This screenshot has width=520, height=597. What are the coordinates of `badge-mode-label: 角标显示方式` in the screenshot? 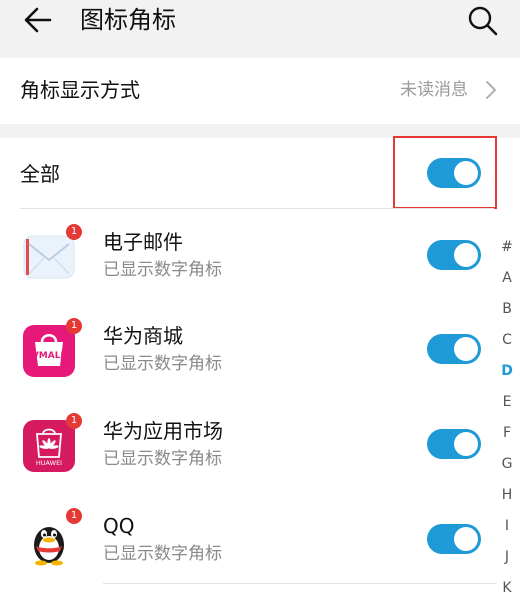 It's located at (80, 90).